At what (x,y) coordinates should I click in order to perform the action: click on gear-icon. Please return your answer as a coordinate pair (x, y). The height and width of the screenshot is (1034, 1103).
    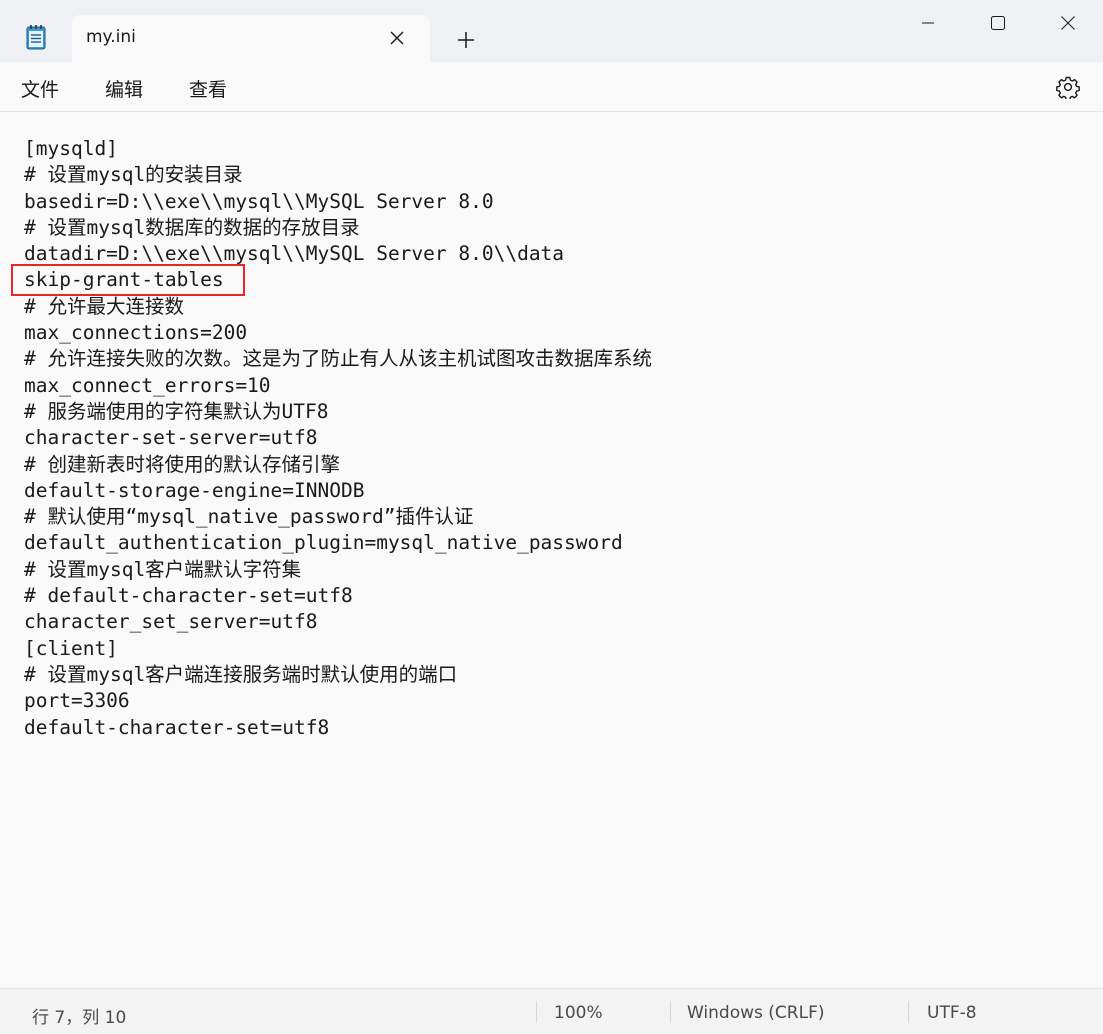
    Looking at the image, I should click on (1068, 88).